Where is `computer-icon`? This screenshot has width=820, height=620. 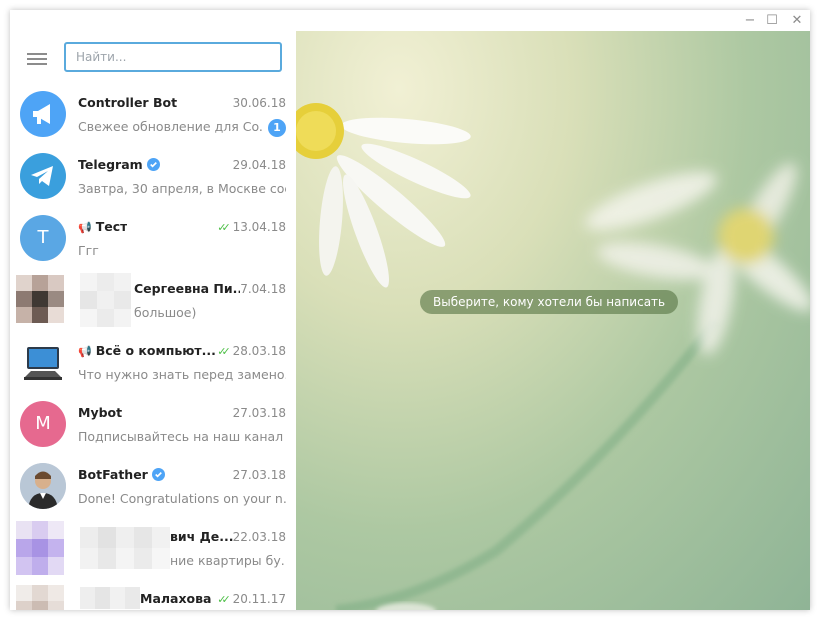 computer-icon is located at coordinates (43, 362).